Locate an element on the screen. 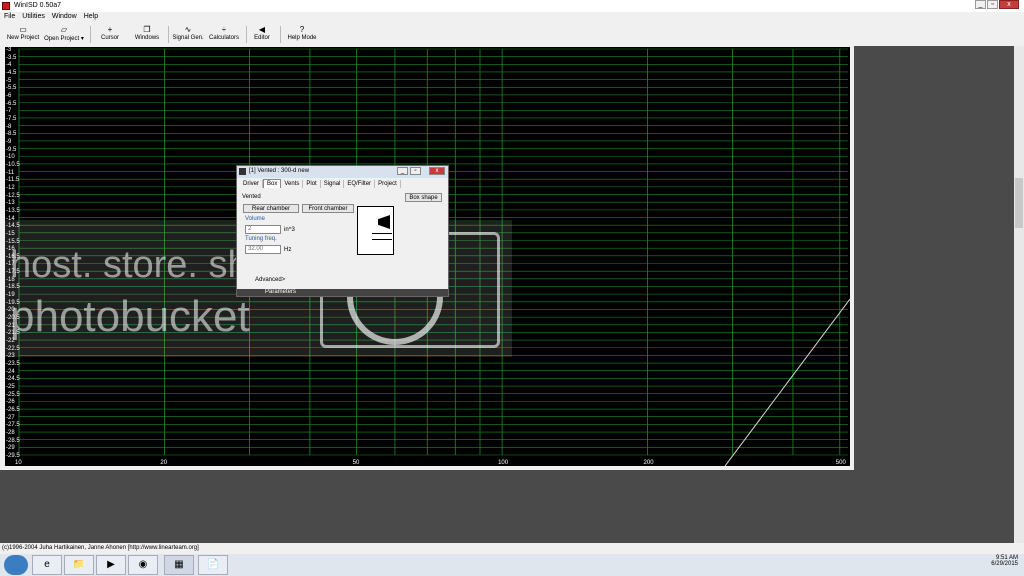 This screenshot has height=576, width=1024. mdi-background is located at coordinates (939, 258).